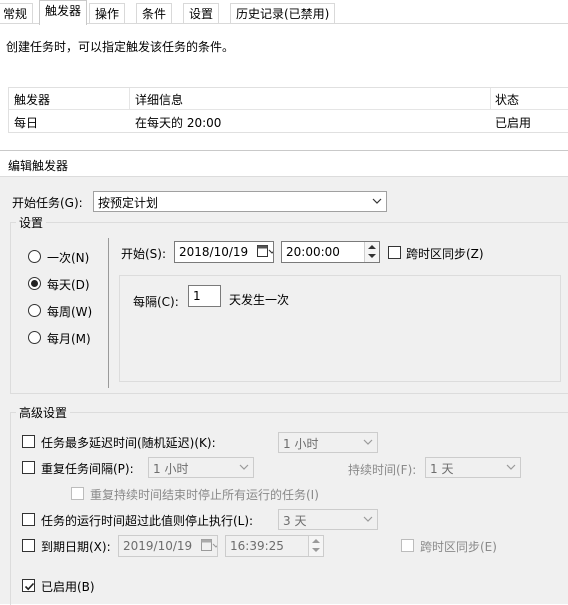 This screenshot has width=568, height=605. What do you see at coordinates (26, 123) in the screenshot?
I see `row-trigger: 每日` at bounding box center [26, 123].